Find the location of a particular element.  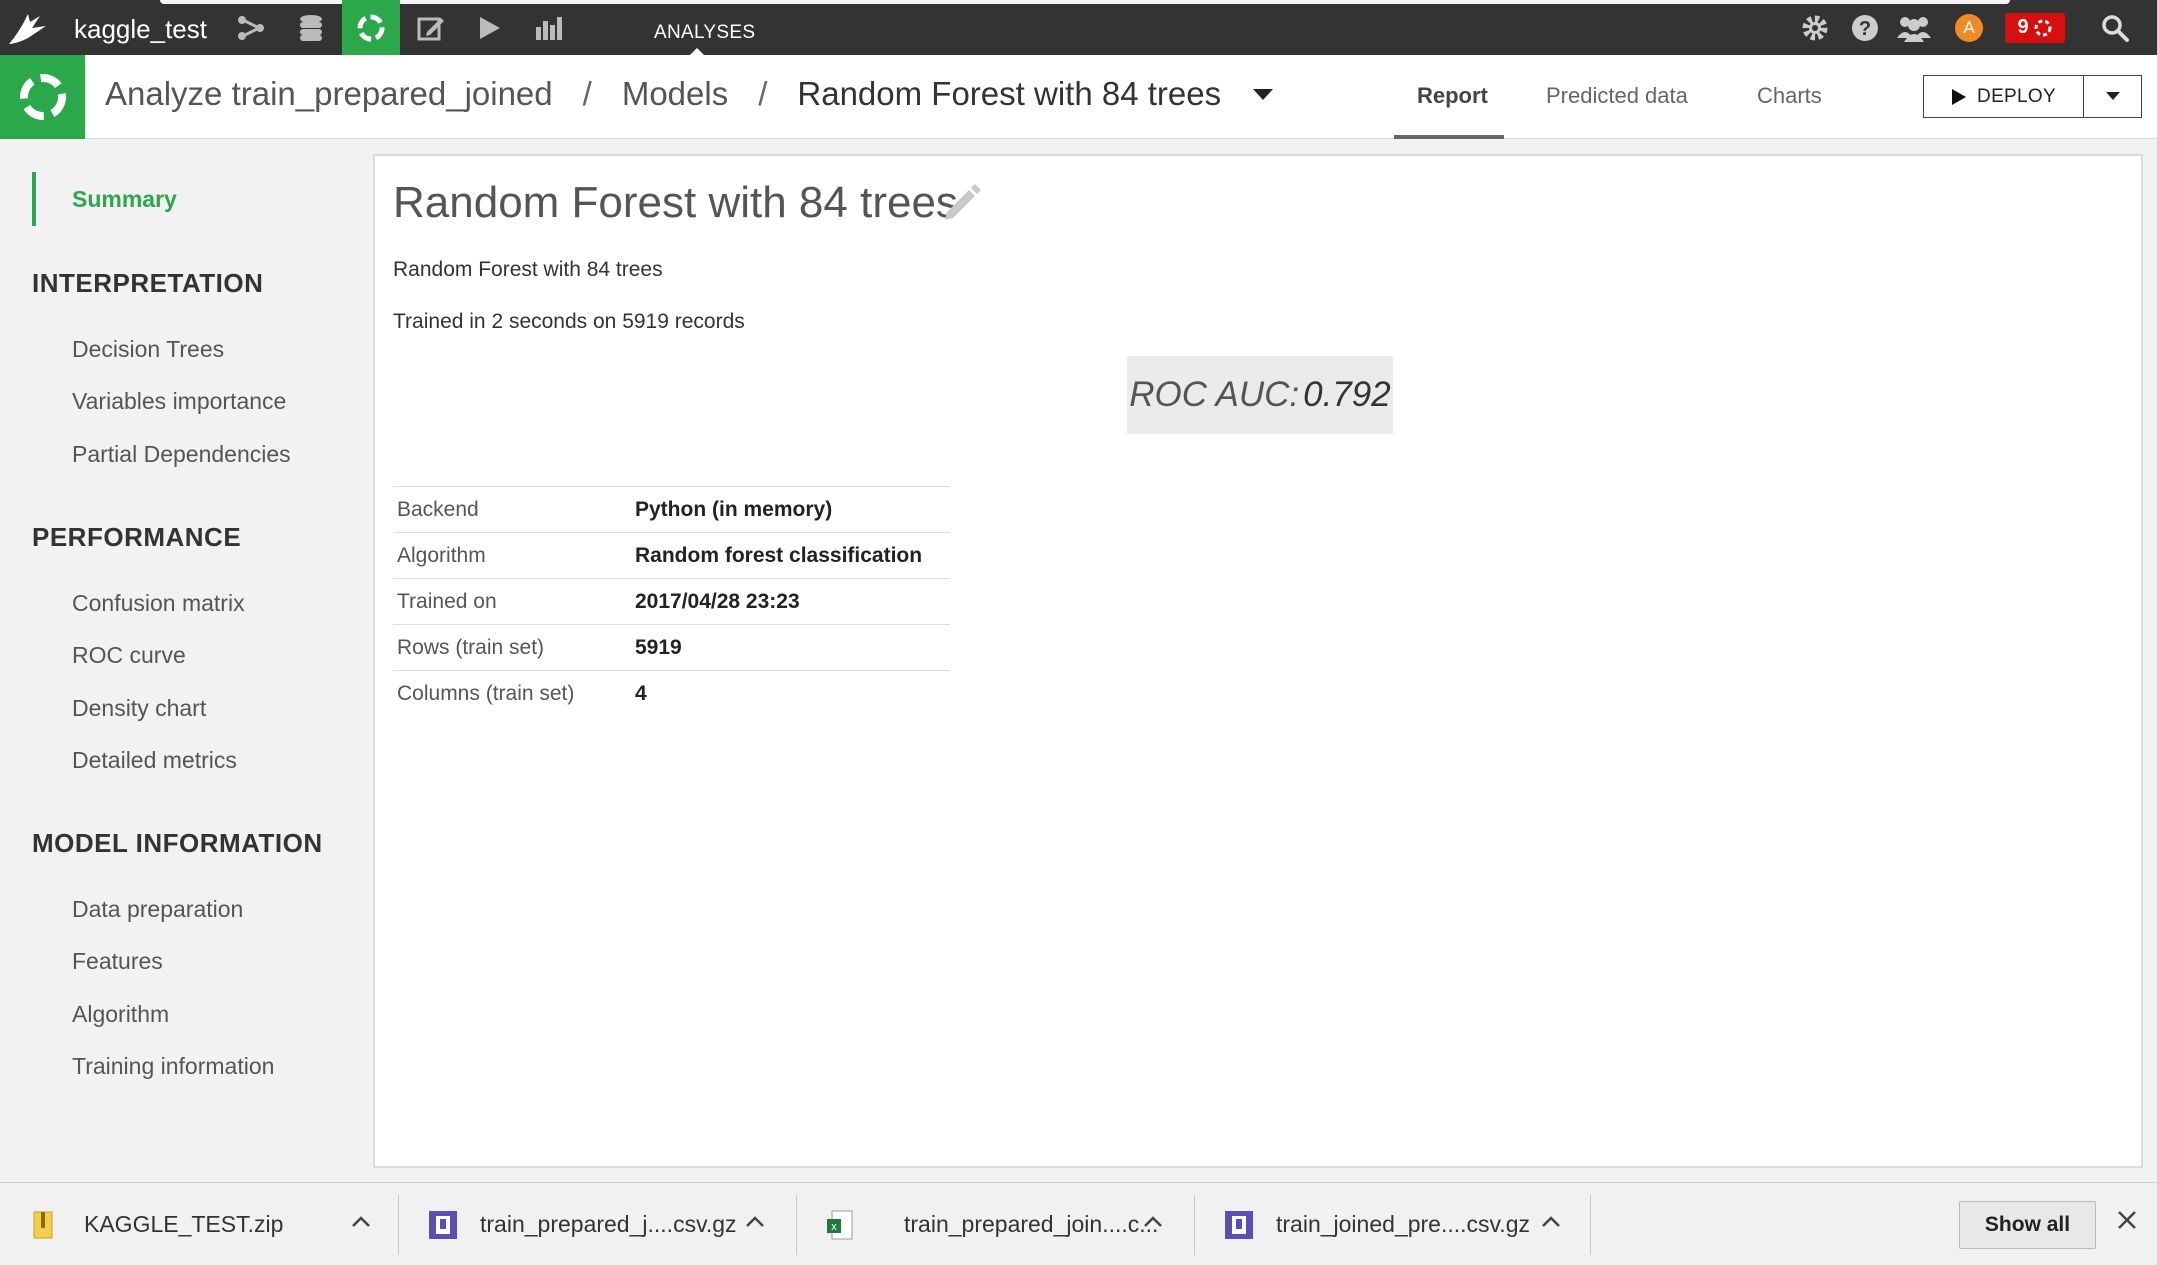

close-icon is located at coordinates (2127, 1220).